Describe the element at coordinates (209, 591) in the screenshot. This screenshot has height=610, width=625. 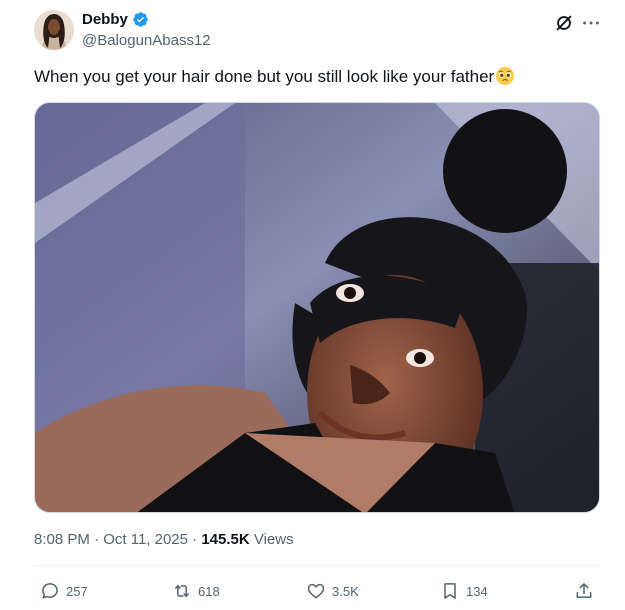
I see `repost-count: 618` at that location.